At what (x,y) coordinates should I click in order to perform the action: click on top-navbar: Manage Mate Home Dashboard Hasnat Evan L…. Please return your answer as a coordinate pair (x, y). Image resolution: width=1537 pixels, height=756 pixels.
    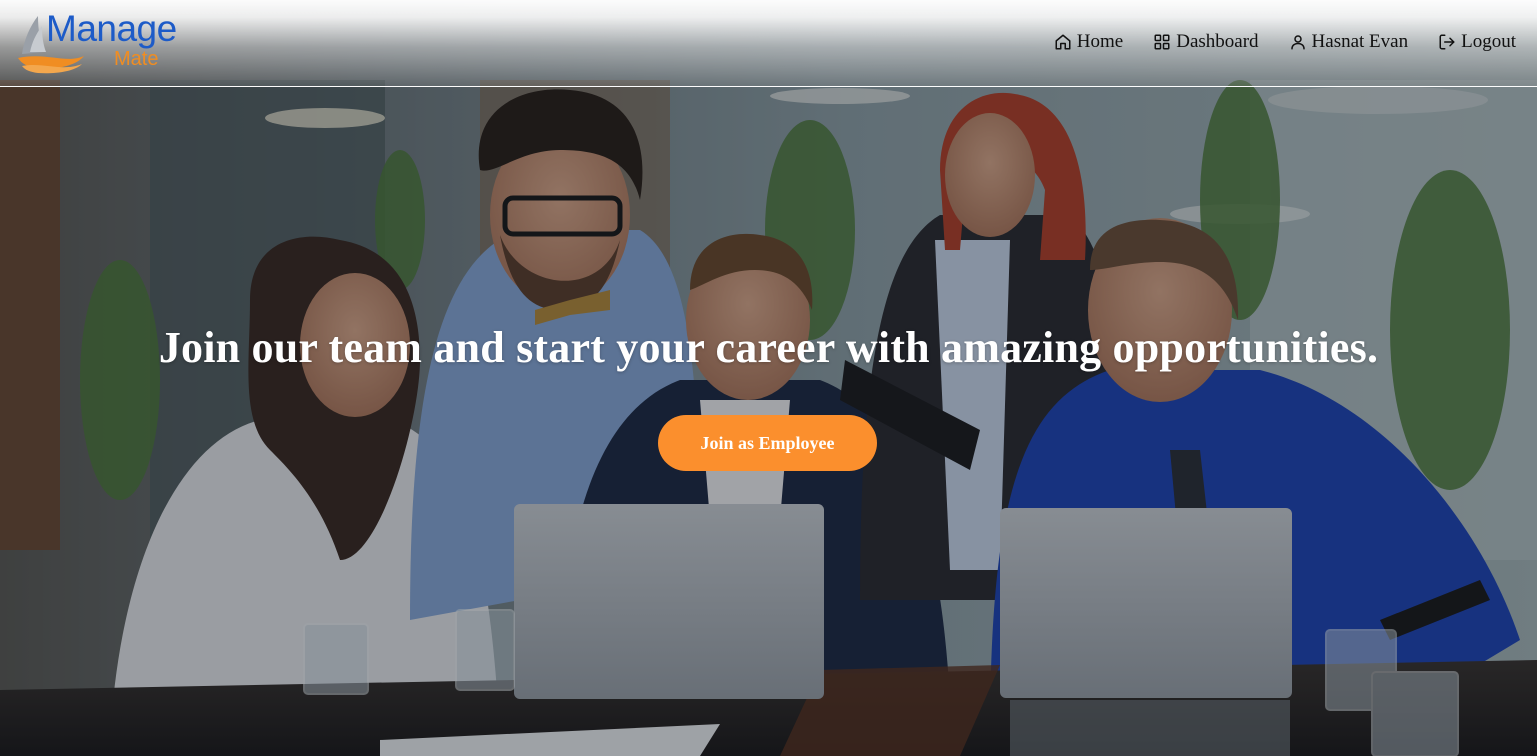
    Looking at the image, I should click on (768, 43).